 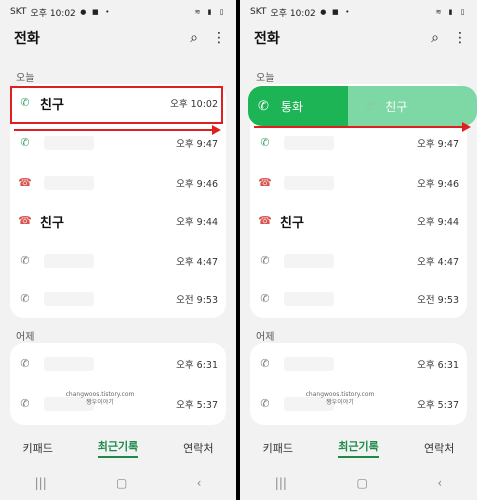 I want to click on wifi-icon: ≋, so click(x=438, y=12).